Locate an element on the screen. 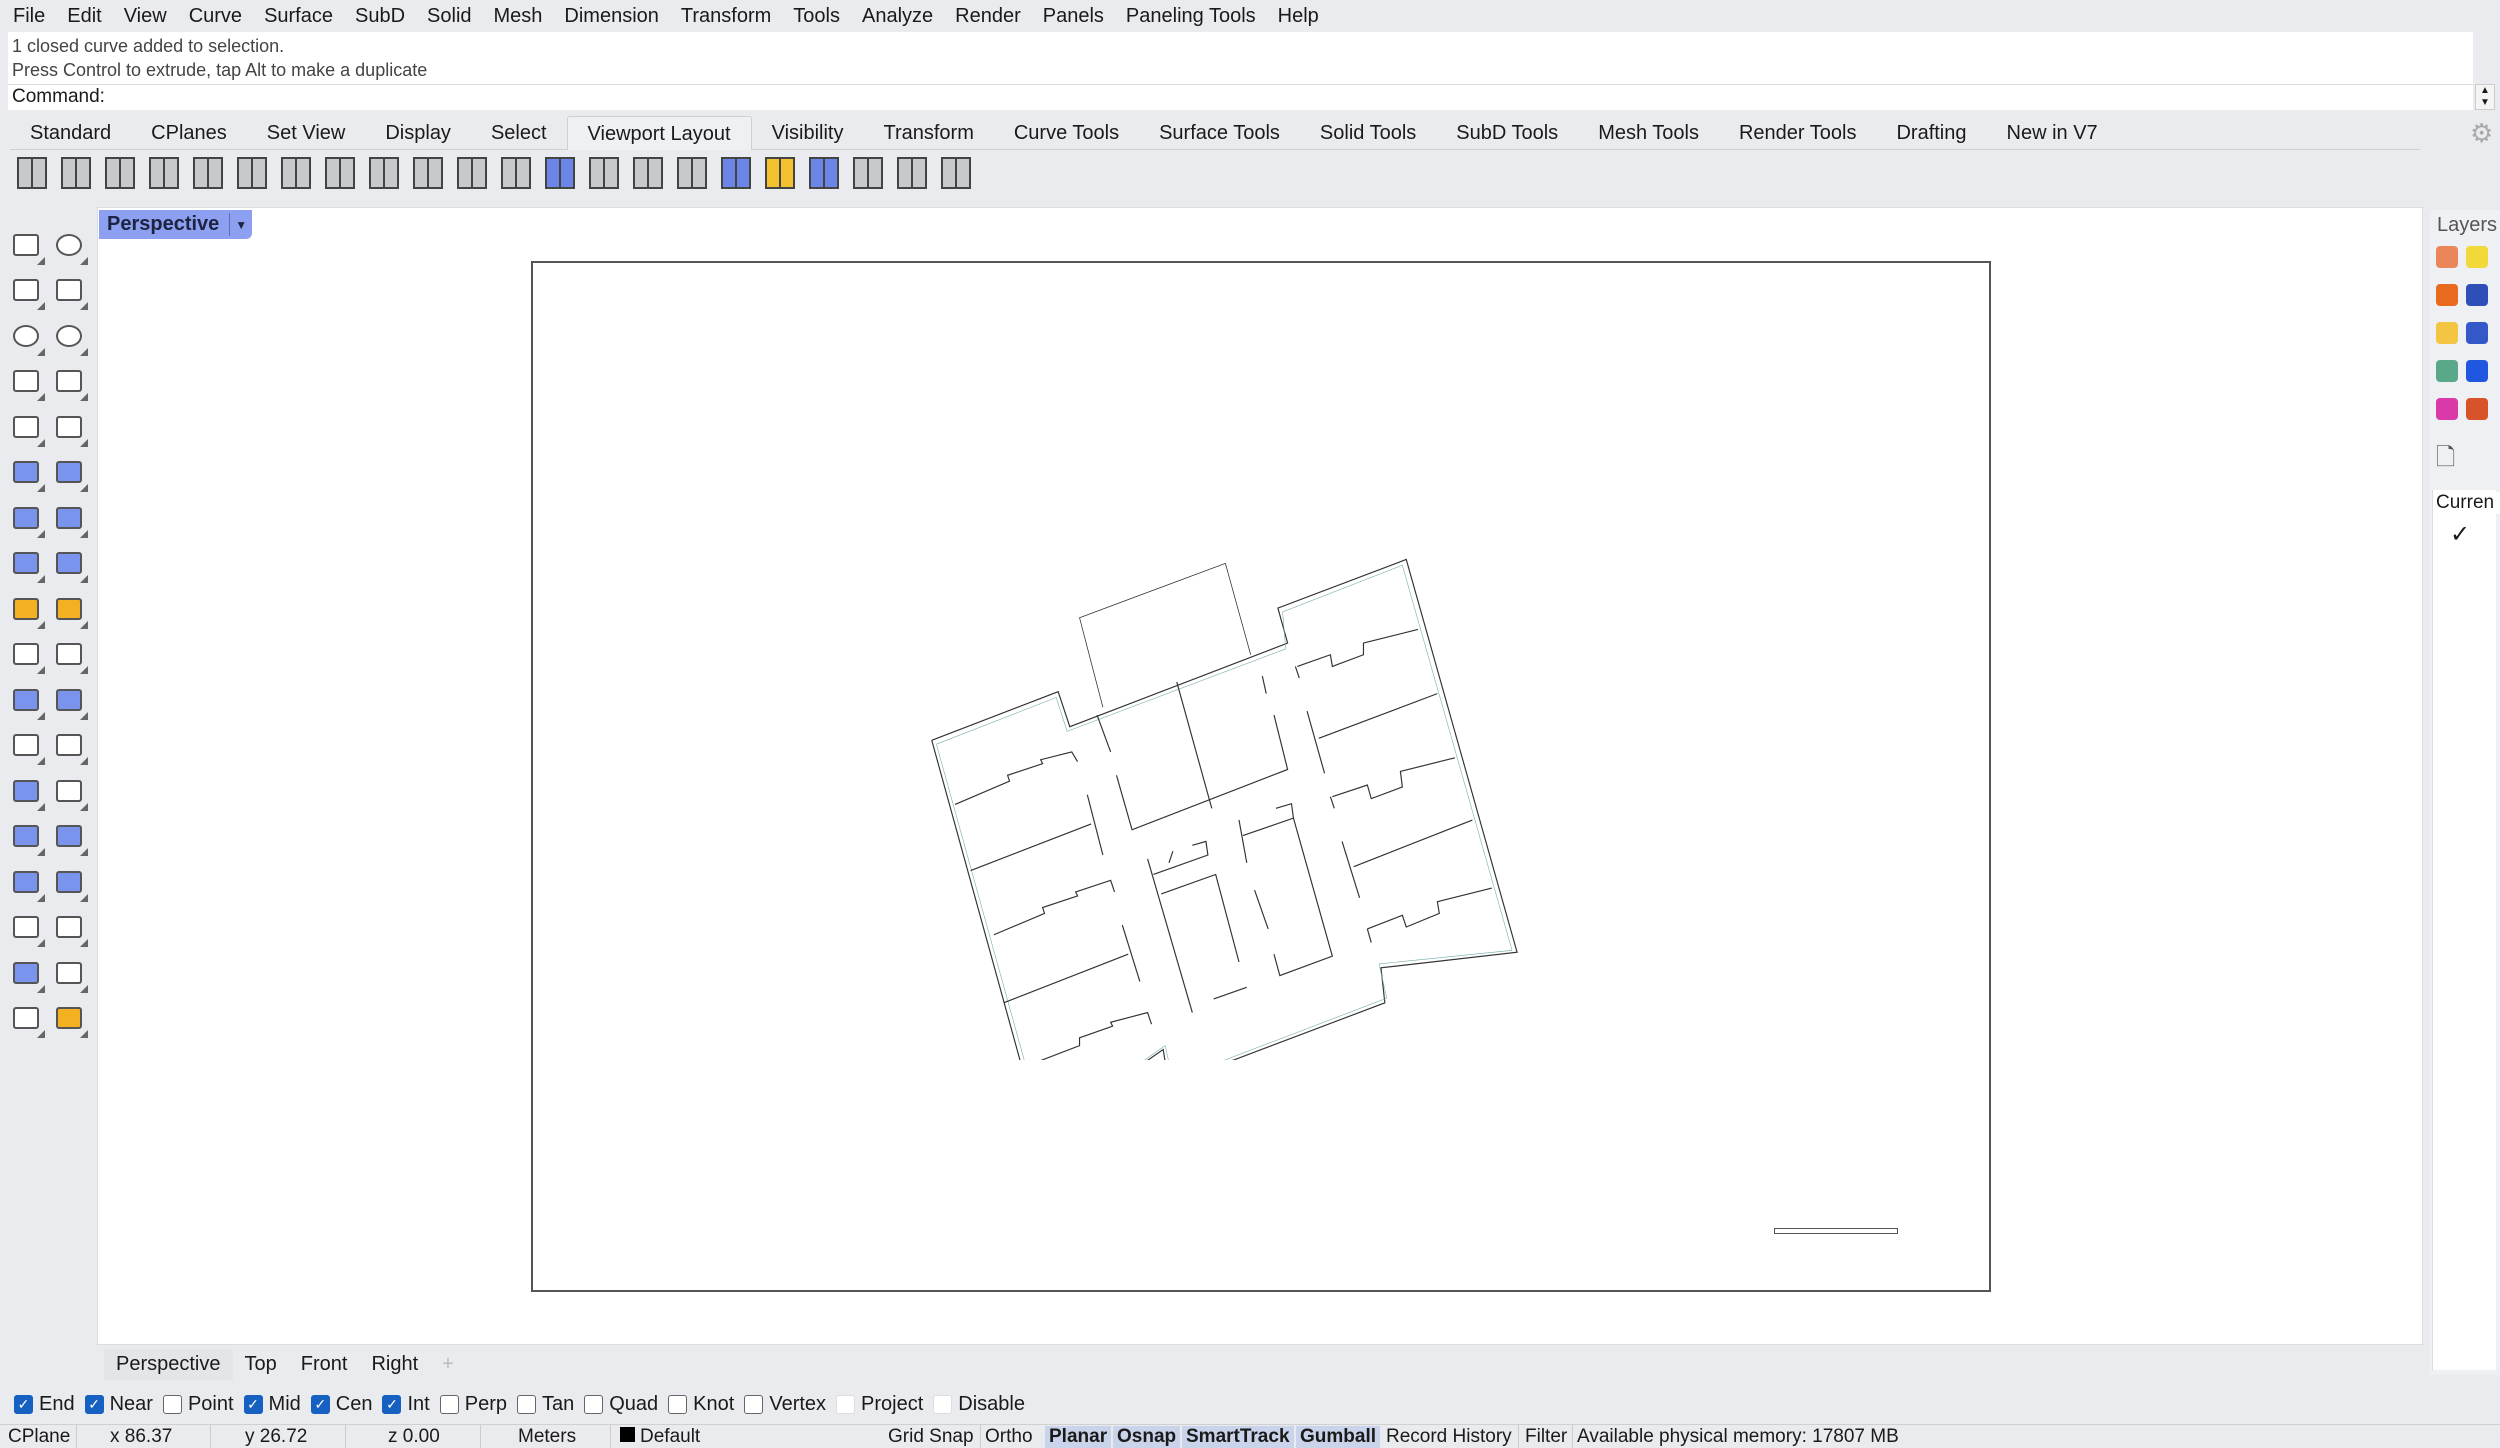 This screenshot has height=1448, width=2500. trim-button is located at coordinates (25, 655).